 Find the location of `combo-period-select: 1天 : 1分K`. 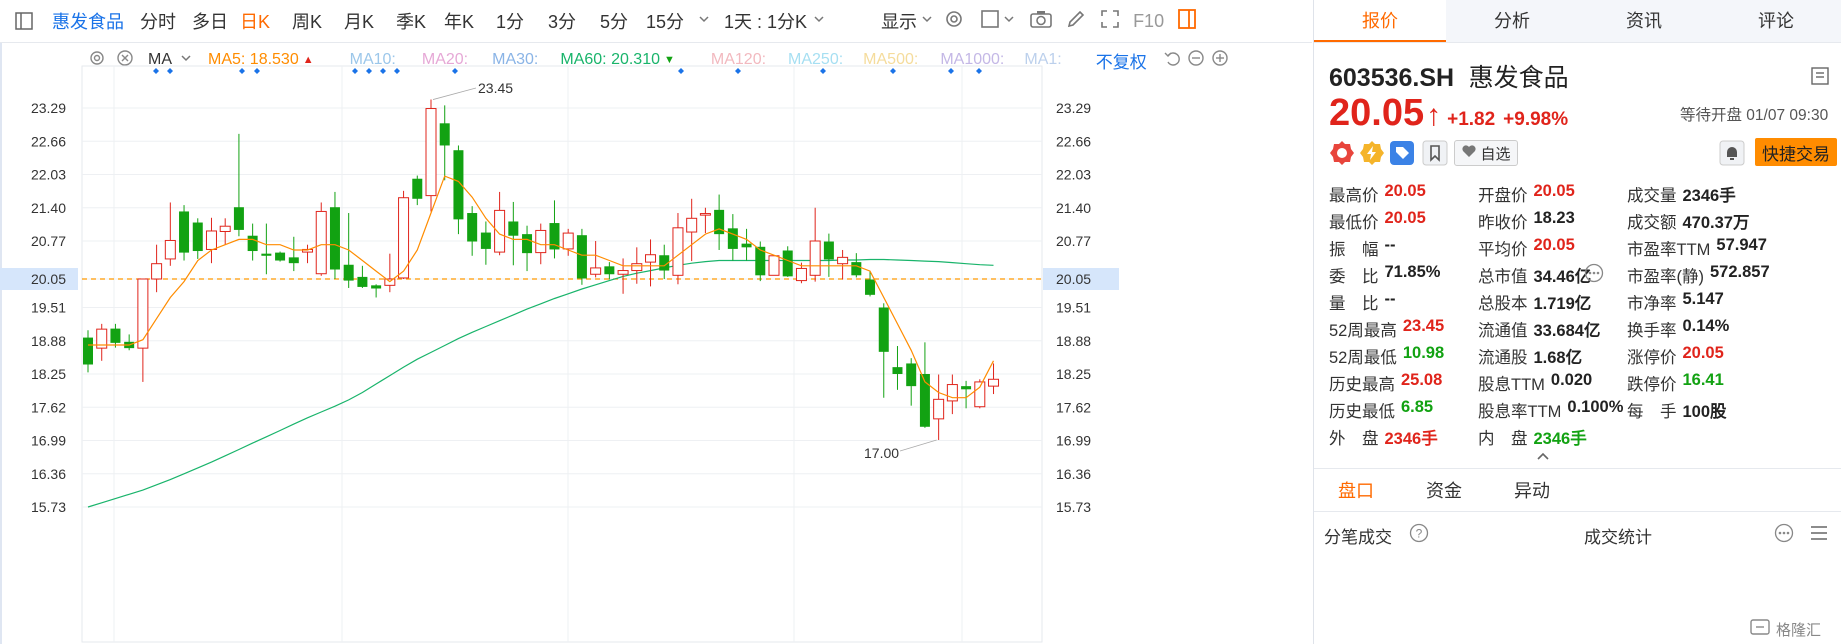

combo-period-select: 1天 : 1分K is located at coordinates (765, 21).